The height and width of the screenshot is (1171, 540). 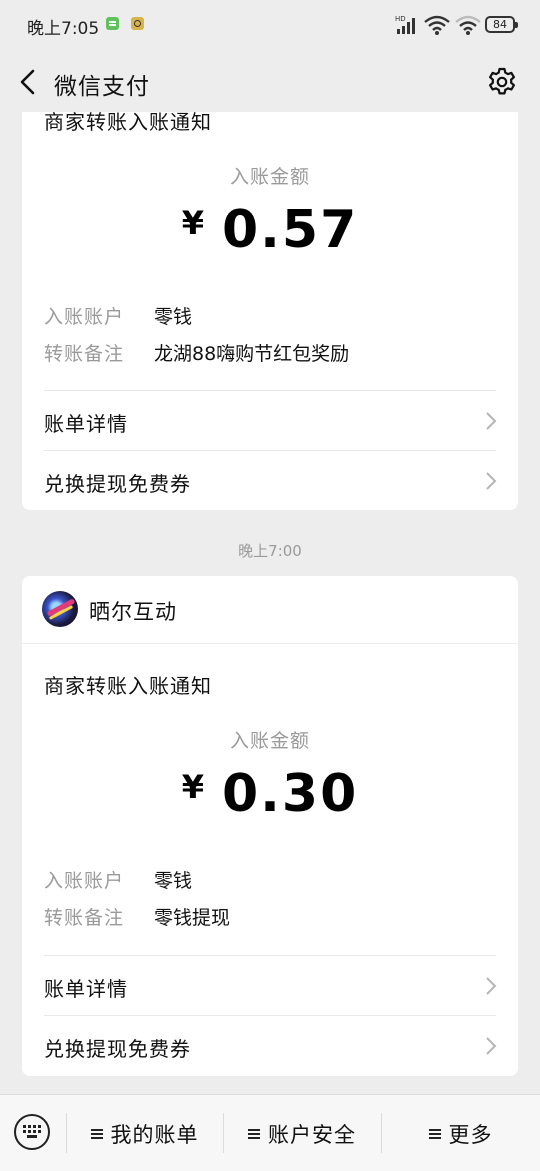 What do you see at coordinates (400, 19) in the screenshot?
I see `network-label: HD` at bounding box center [400, 19].